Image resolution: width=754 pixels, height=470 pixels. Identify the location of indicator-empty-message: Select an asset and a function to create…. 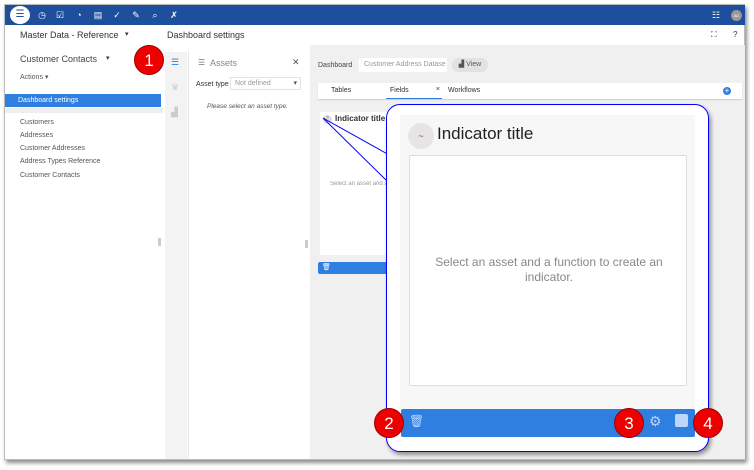
(549, 269).